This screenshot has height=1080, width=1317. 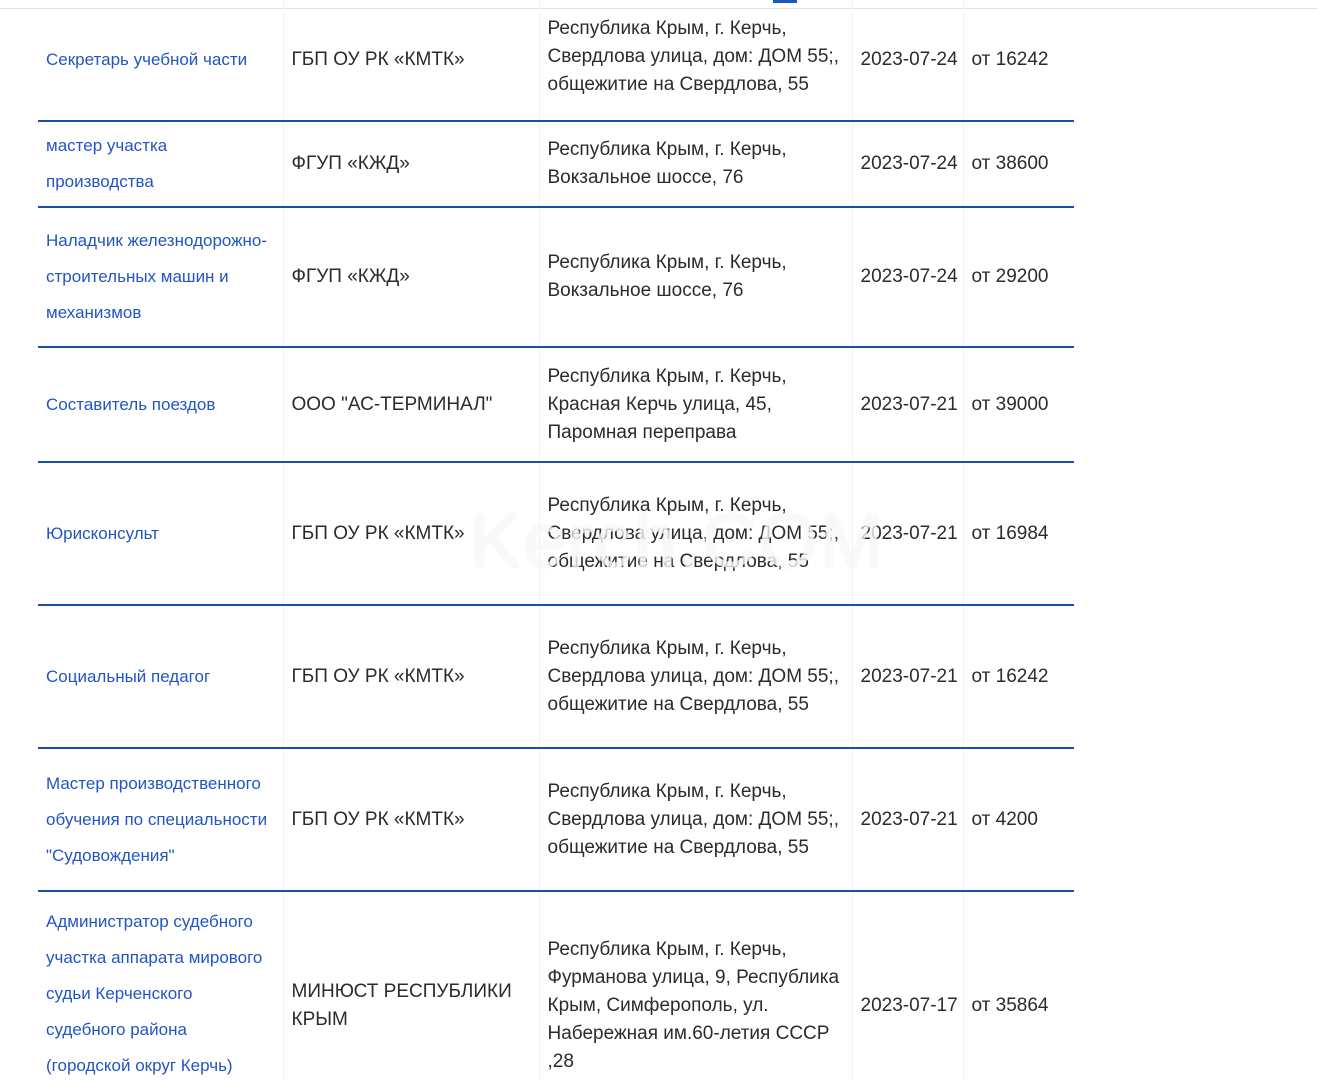 What do you see at coordinates (102, 533) in the screenshot?
I see `vacancy-title-link: Юрисконсульт` at bounding box center [102, 533].